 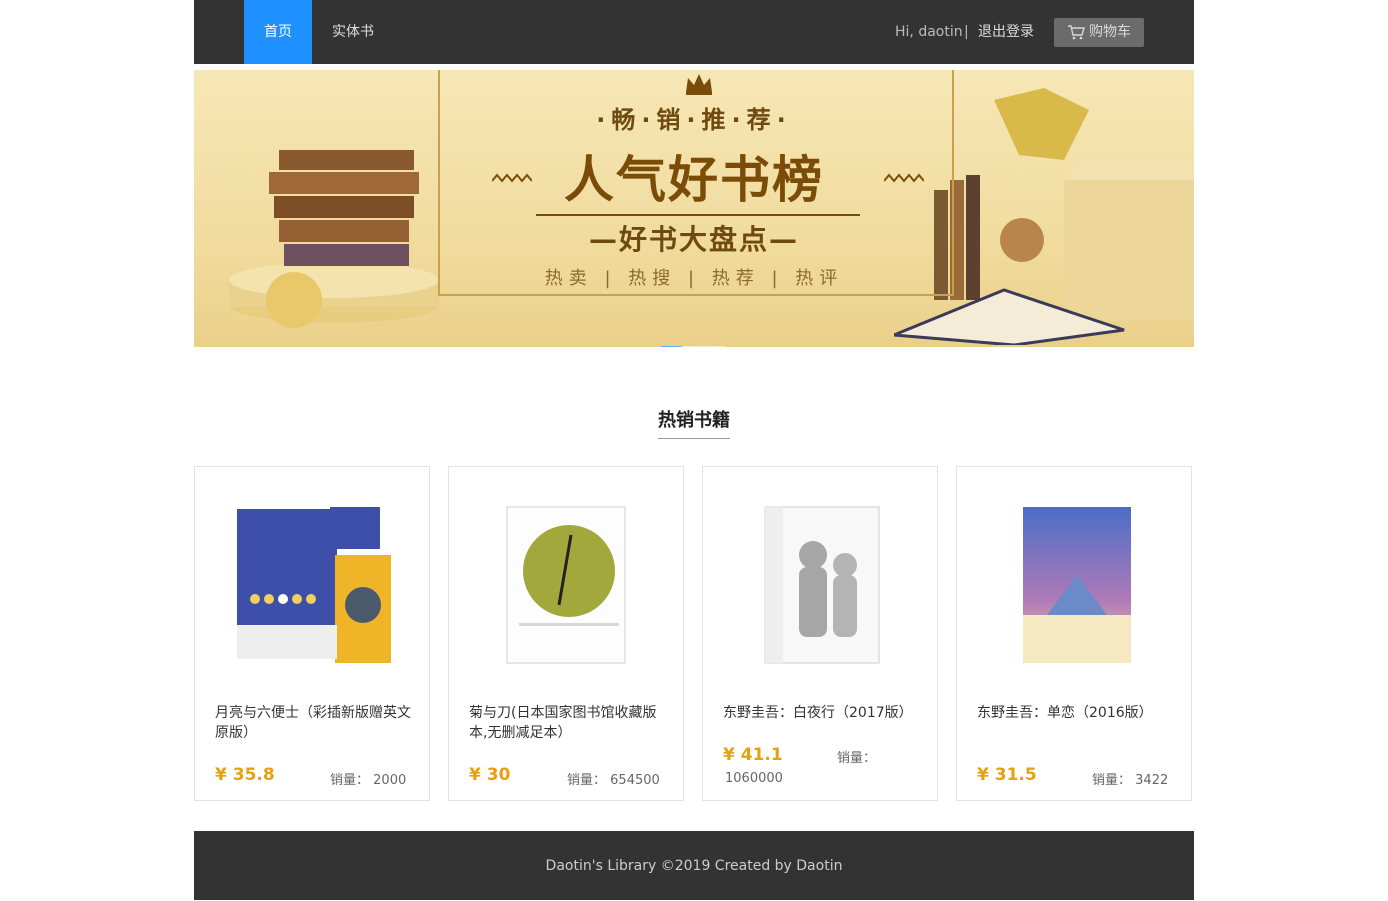 I want to click on book-card: 东野圭吾：单恋（2016版） ¥ 31.5 销量： 3422, so click(x=1074, y=633).